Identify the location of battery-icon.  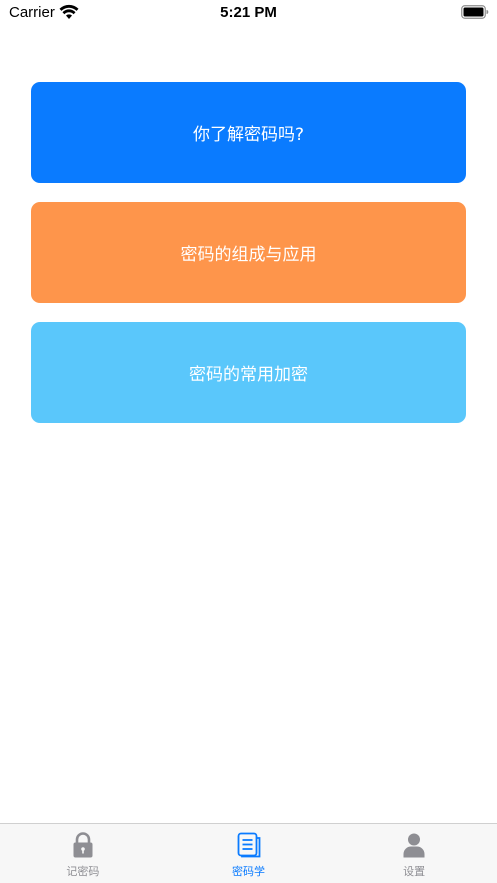
(475, 12).